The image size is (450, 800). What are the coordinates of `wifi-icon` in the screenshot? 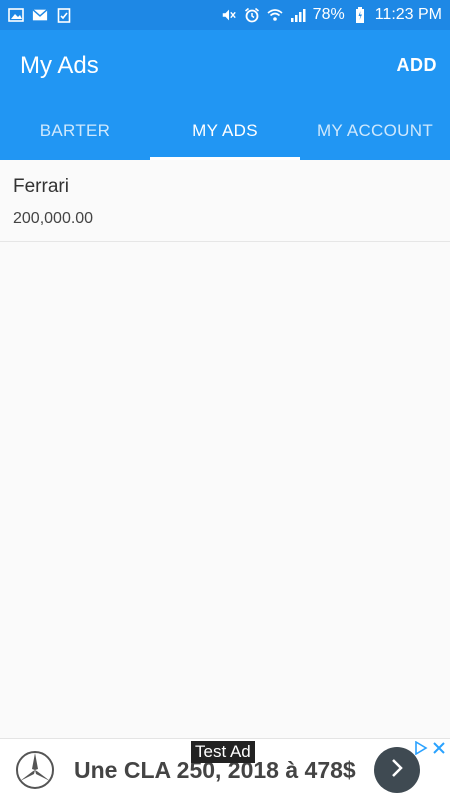 It's located at (275, 15).